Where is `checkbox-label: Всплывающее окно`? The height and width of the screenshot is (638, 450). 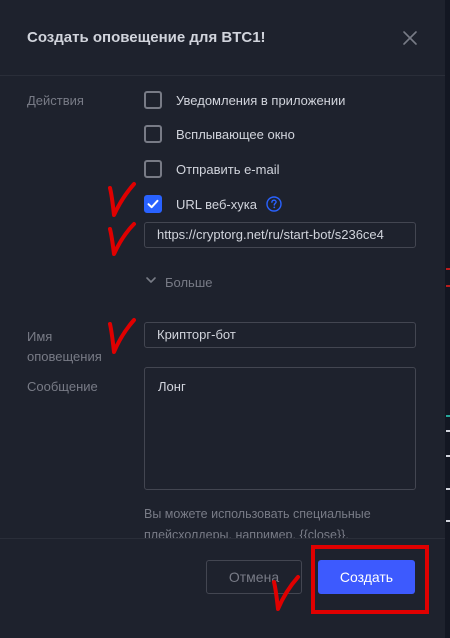
checkbox-label: Всплывающее окно is located at coordinates (235, 134).